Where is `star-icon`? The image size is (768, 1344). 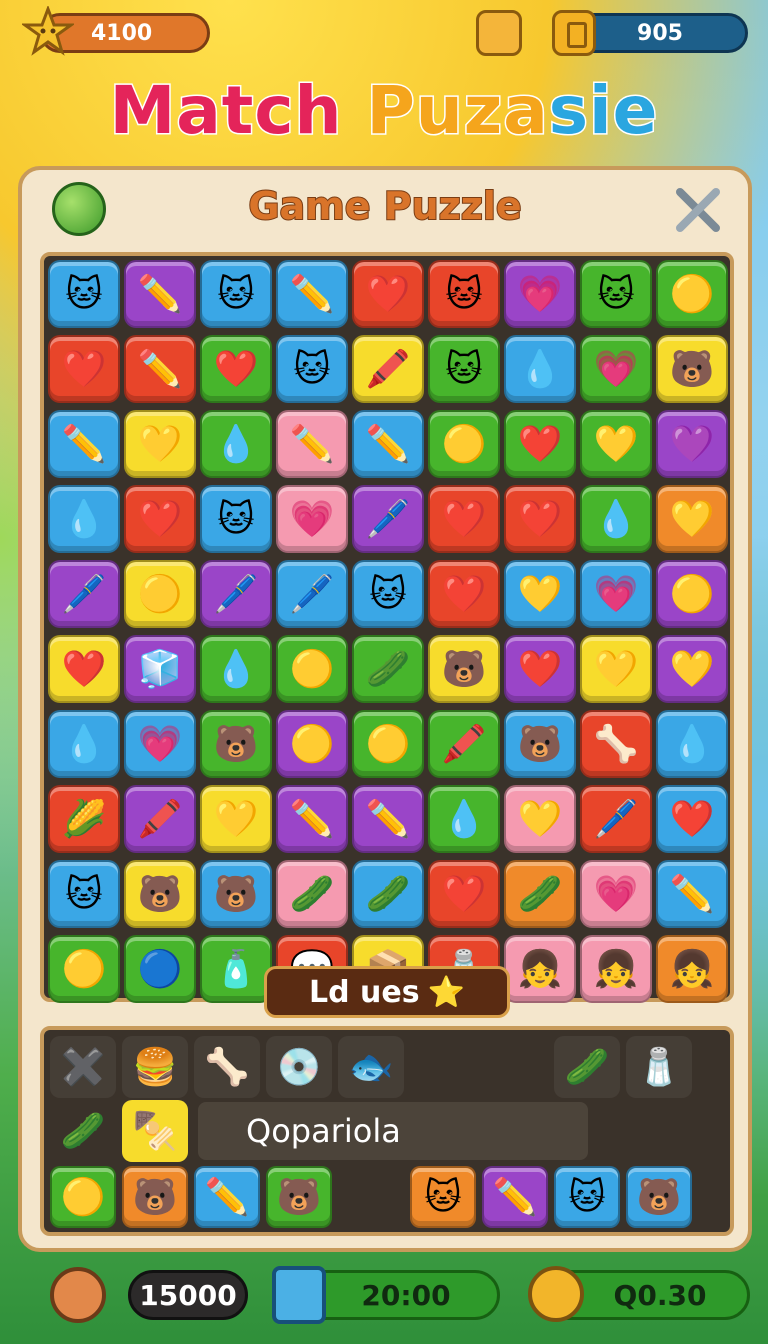 star-icon is located at coordinates (48, 32).